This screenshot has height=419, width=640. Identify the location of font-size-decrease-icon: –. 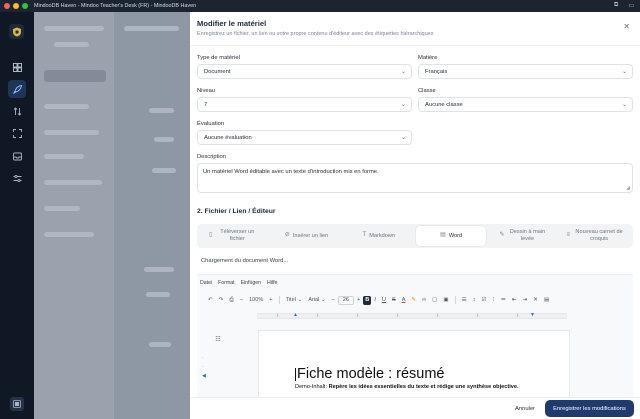
(333, 300).